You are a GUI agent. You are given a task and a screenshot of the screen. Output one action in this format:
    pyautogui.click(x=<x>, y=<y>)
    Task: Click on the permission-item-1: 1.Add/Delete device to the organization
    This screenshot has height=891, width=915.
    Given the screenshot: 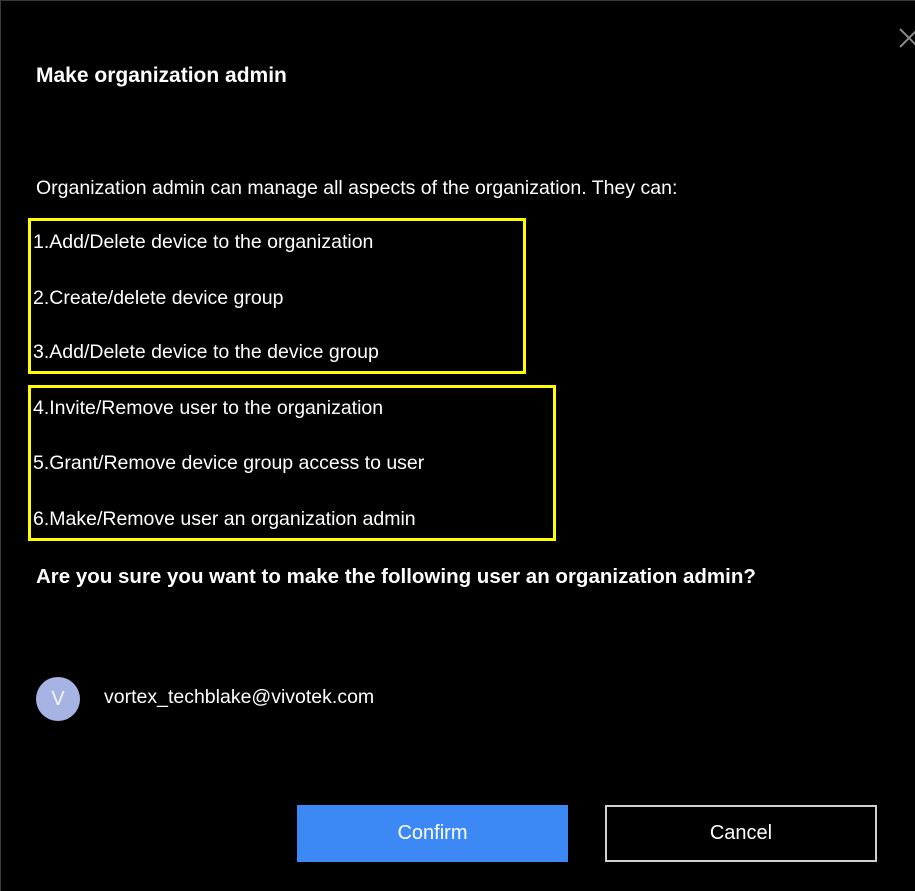 What is the action you would take?
    pyautogui.click(x=203, y=242)
    